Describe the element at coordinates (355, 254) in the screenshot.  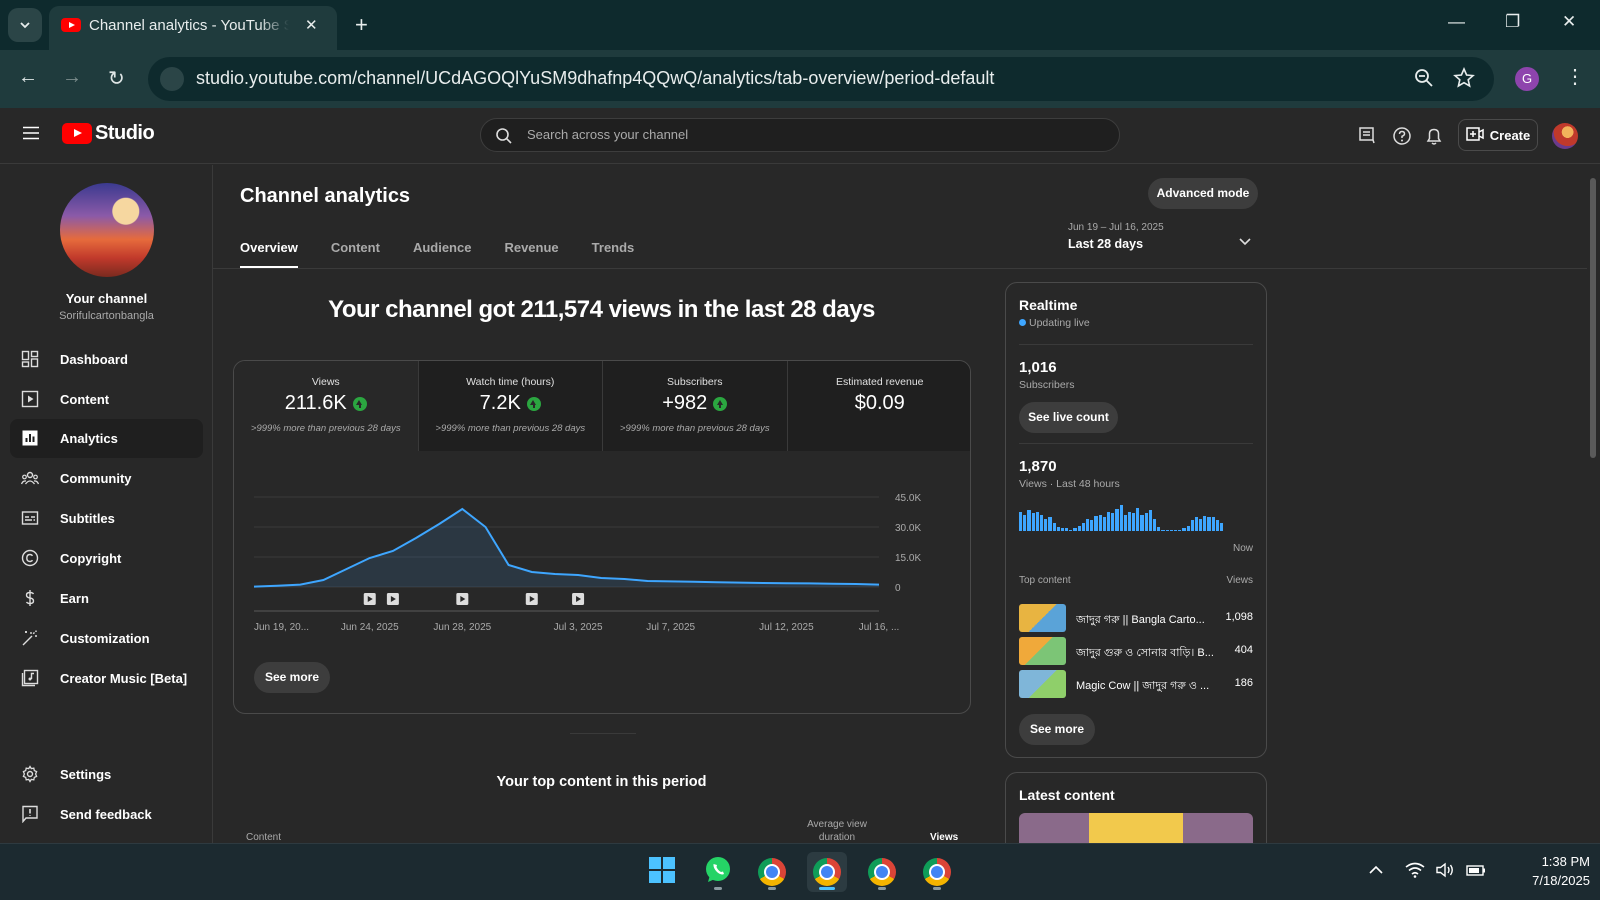
I see `tab-content: Content` at that location.